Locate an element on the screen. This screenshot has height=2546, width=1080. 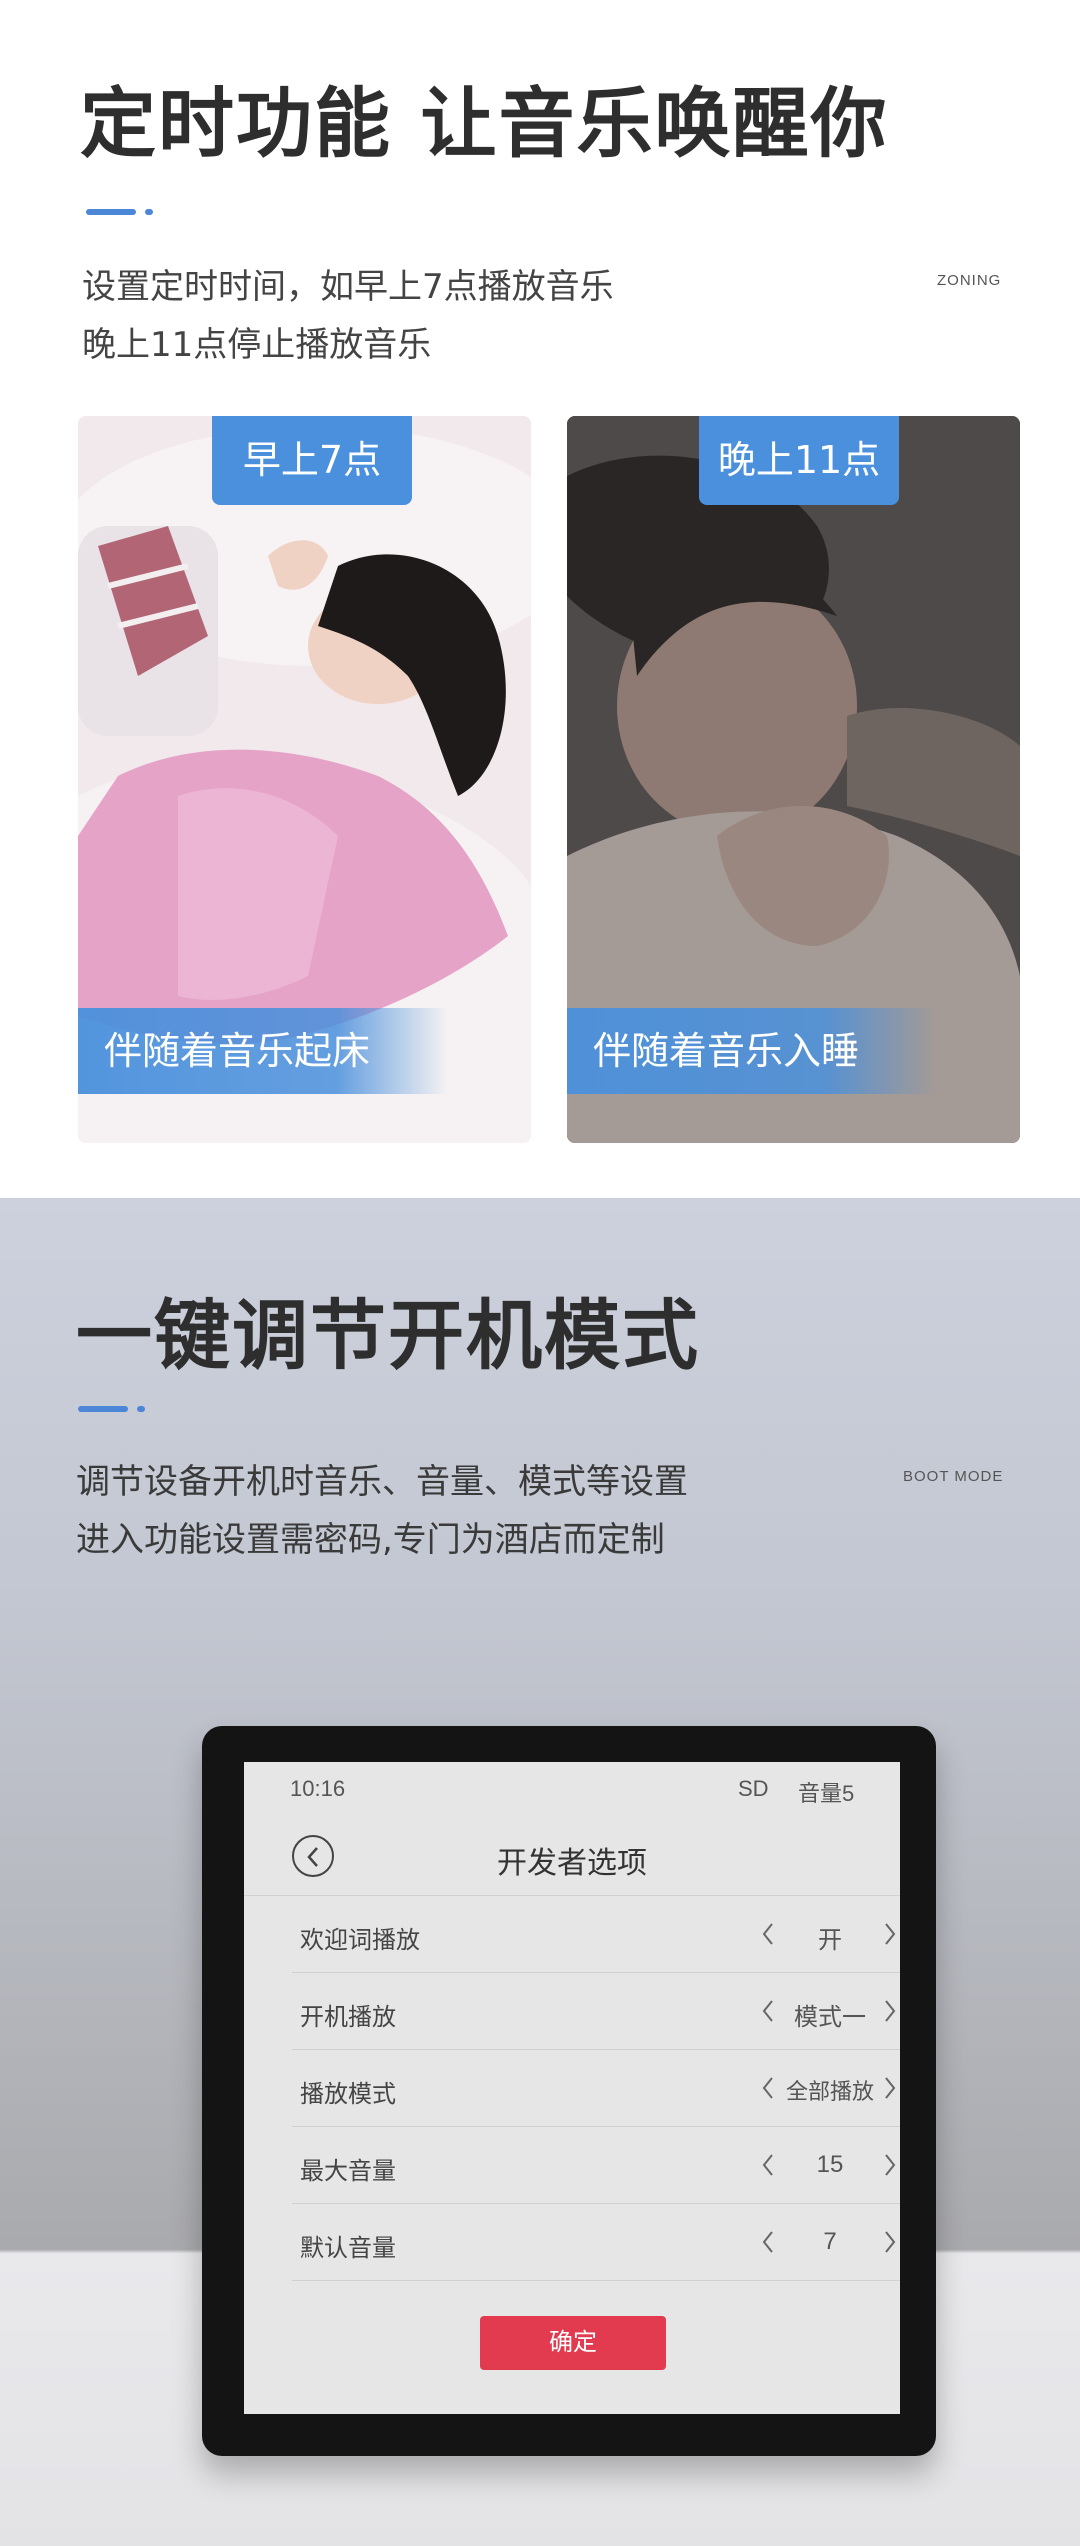
boot-mode-title: 一键调节开机模式 is located at coordinates (388, 1335).